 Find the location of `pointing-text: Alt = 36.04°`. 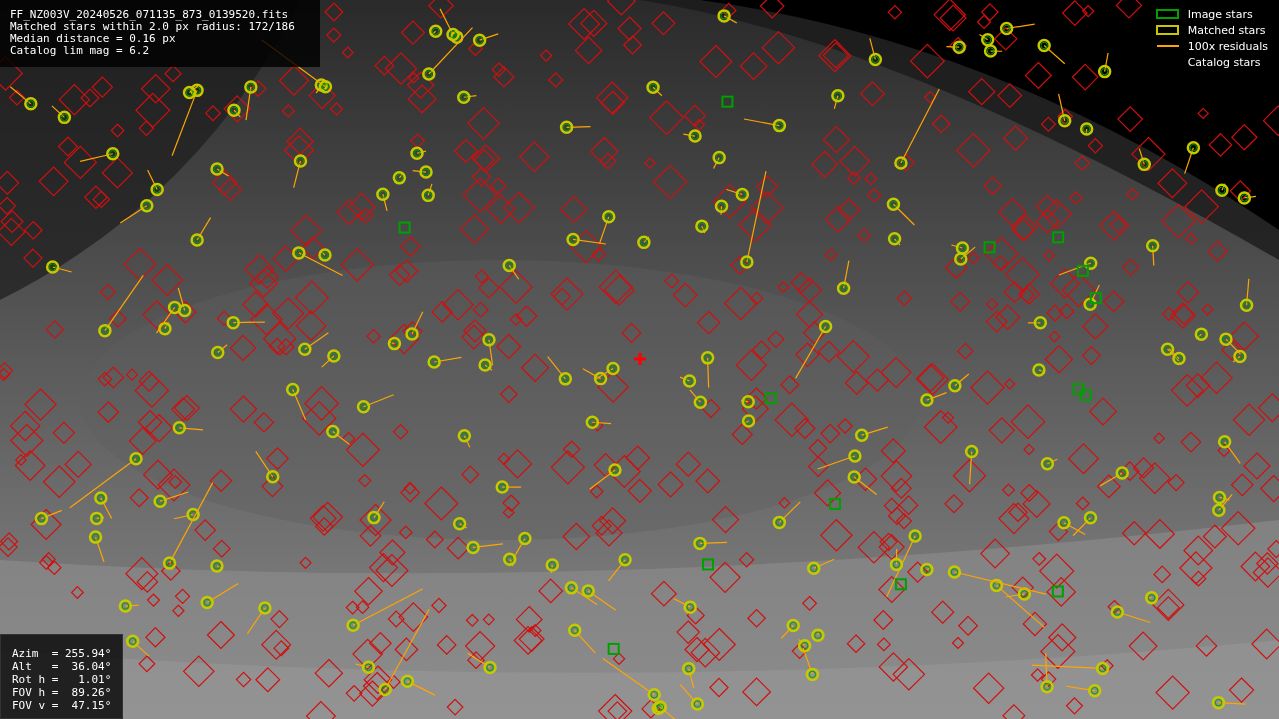

pointing-text: Alt = 36.04° is located at coordinates (62, 666).